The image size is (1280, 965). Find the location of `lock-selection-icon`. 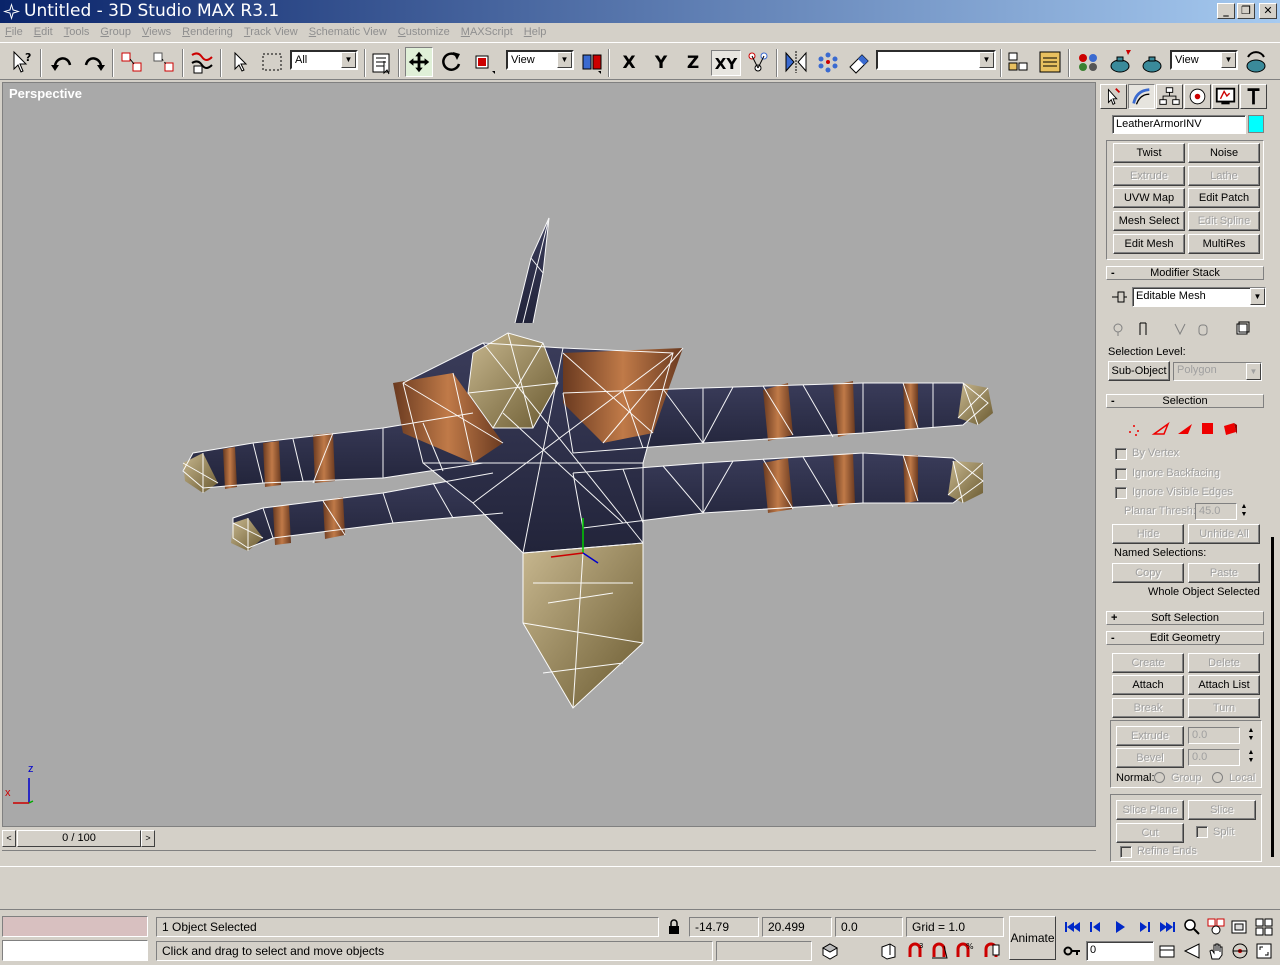

lock-selection-icon is located at coordinates (674, 927).